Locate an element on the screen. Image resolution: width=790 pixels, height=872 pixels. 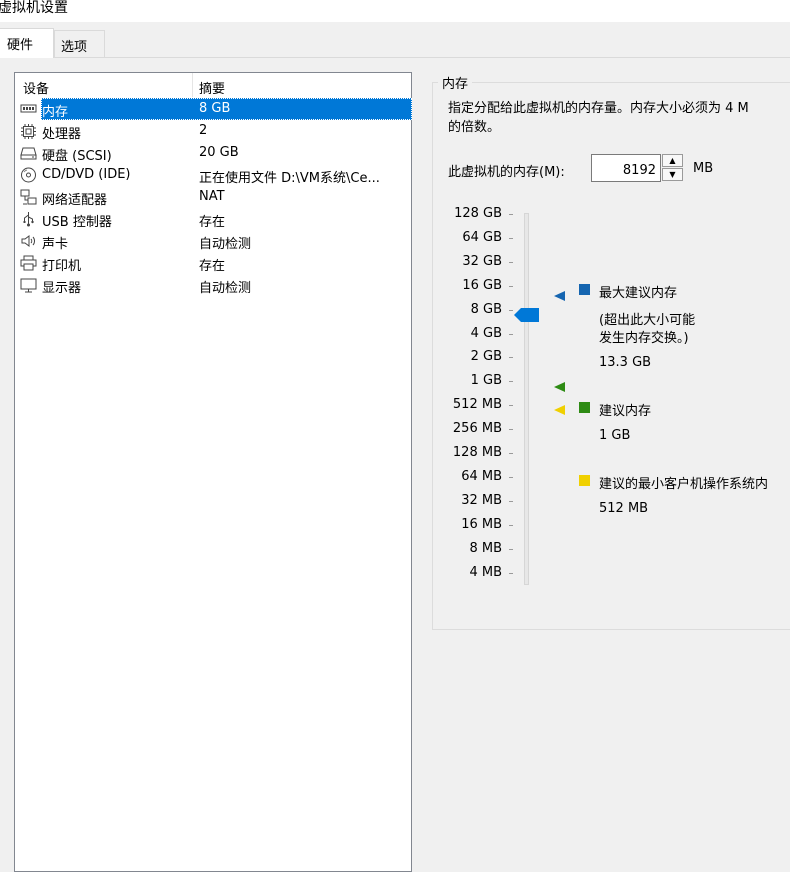
device-summary: 20 GB is located at coordinates (219, 152).